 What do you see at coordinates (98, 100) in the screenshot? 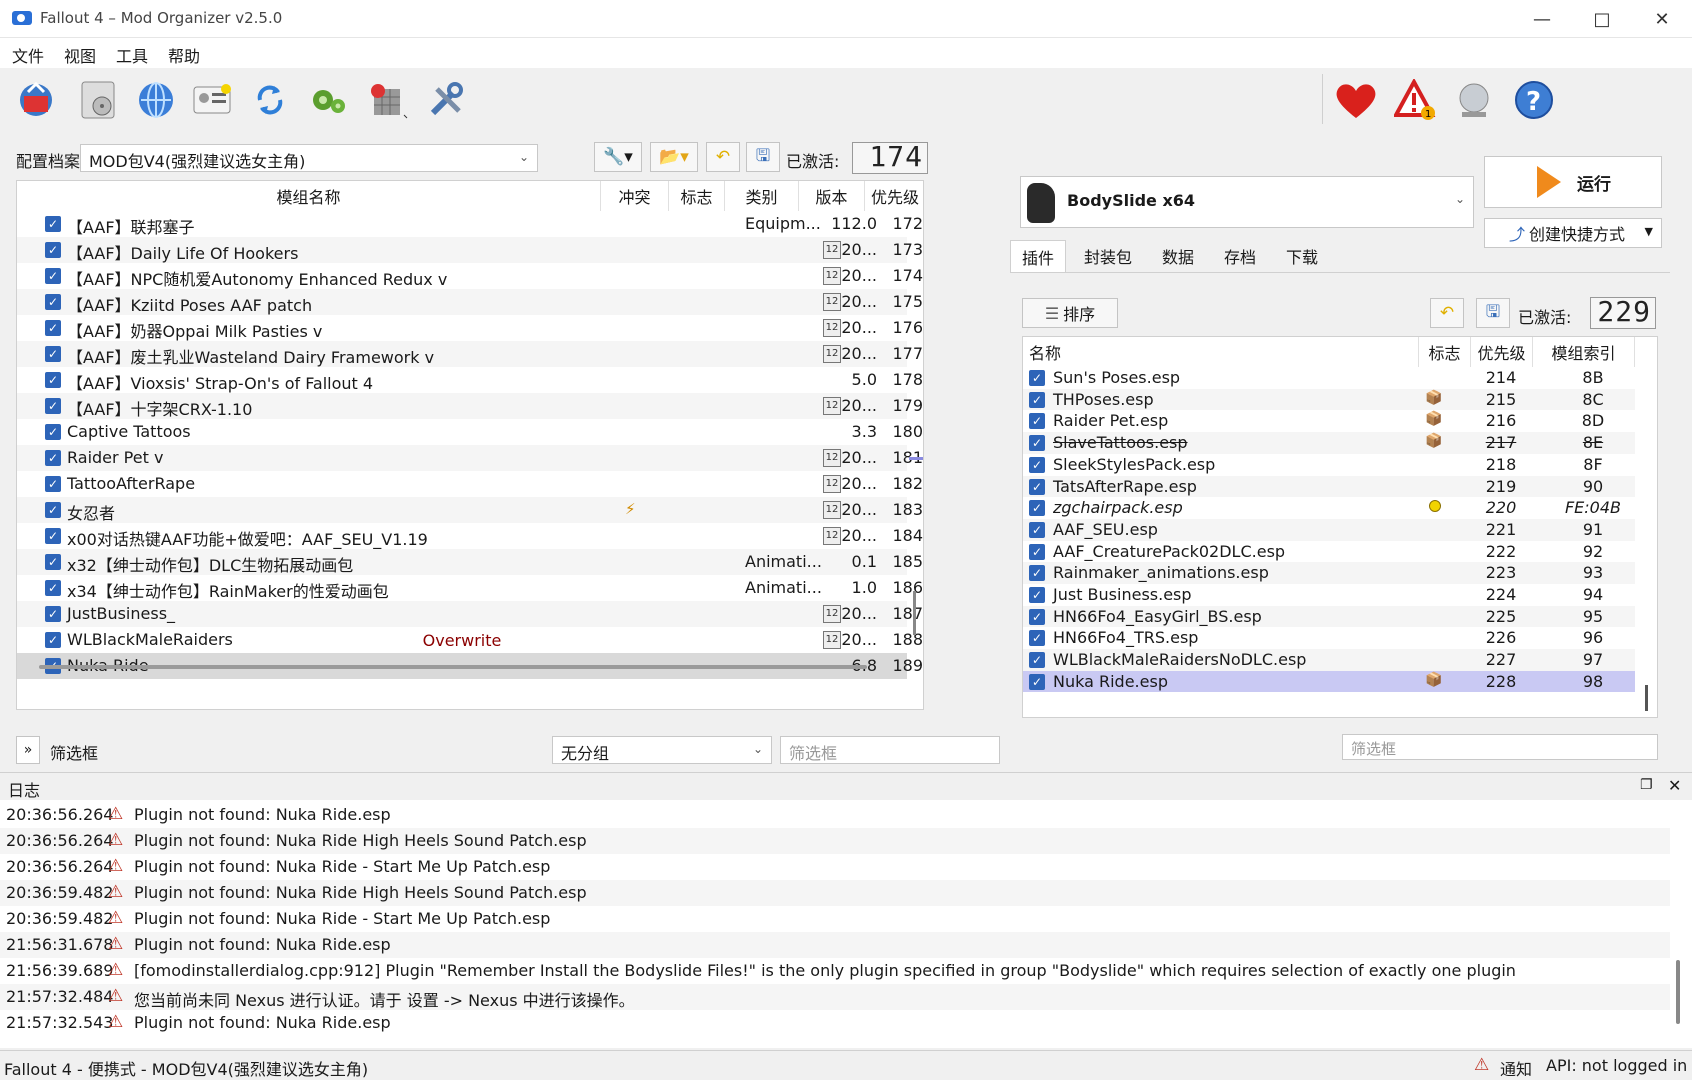
I see `install-mod-icon` at bounding box center [98, 100].